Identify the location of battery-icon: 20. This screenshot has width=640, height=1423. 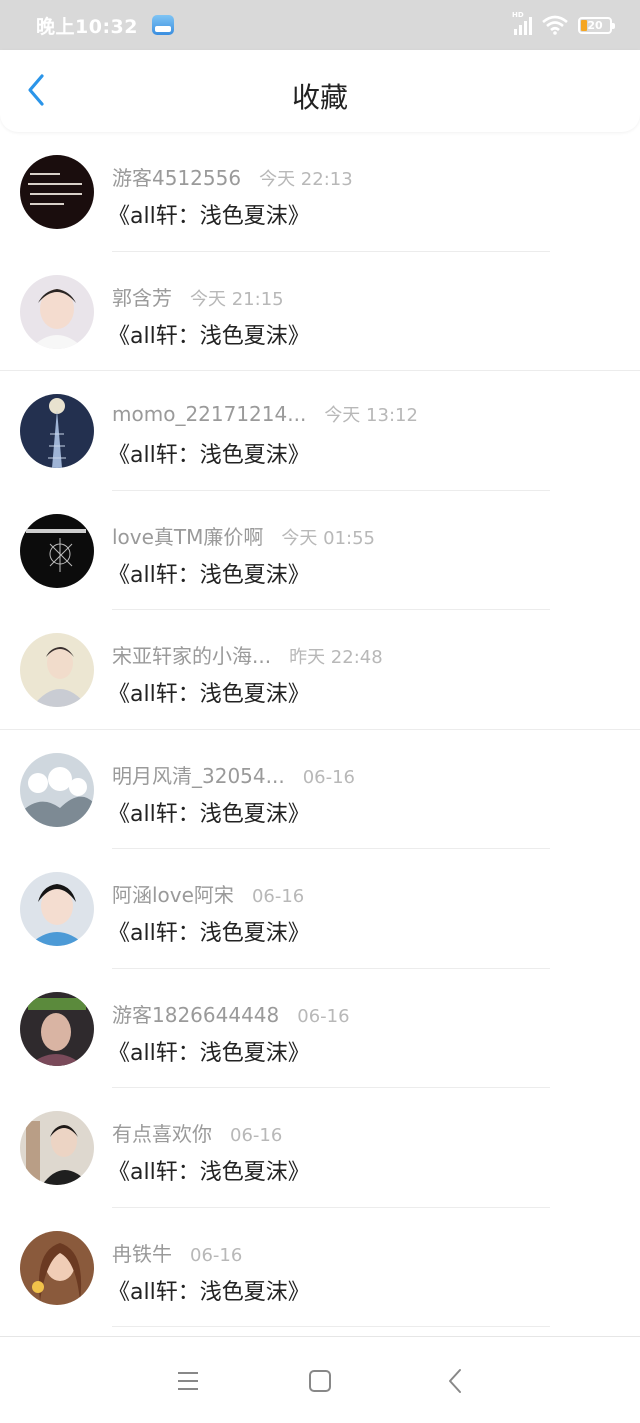
(596, 25).